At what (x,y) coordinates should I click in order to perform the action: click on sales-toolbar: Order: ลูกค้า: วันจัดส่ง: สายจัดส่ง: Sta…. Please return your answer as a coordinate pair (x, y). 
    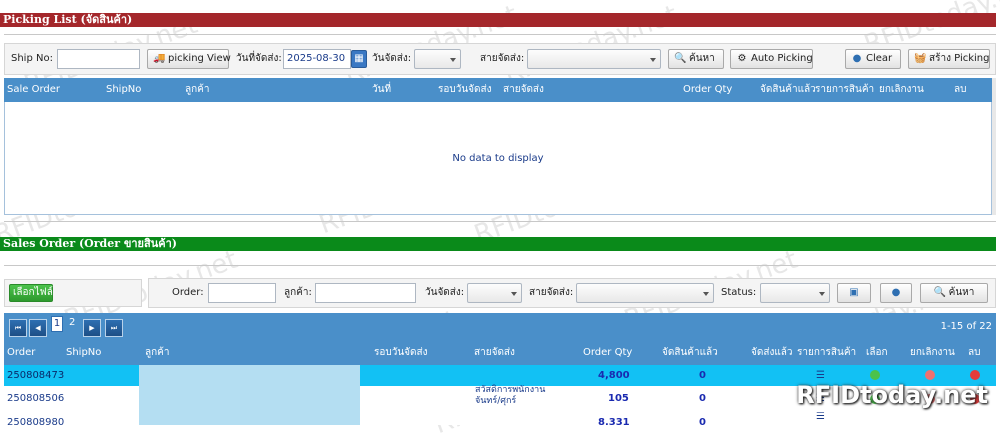
    Looking at the image, I should click on (572, 293).